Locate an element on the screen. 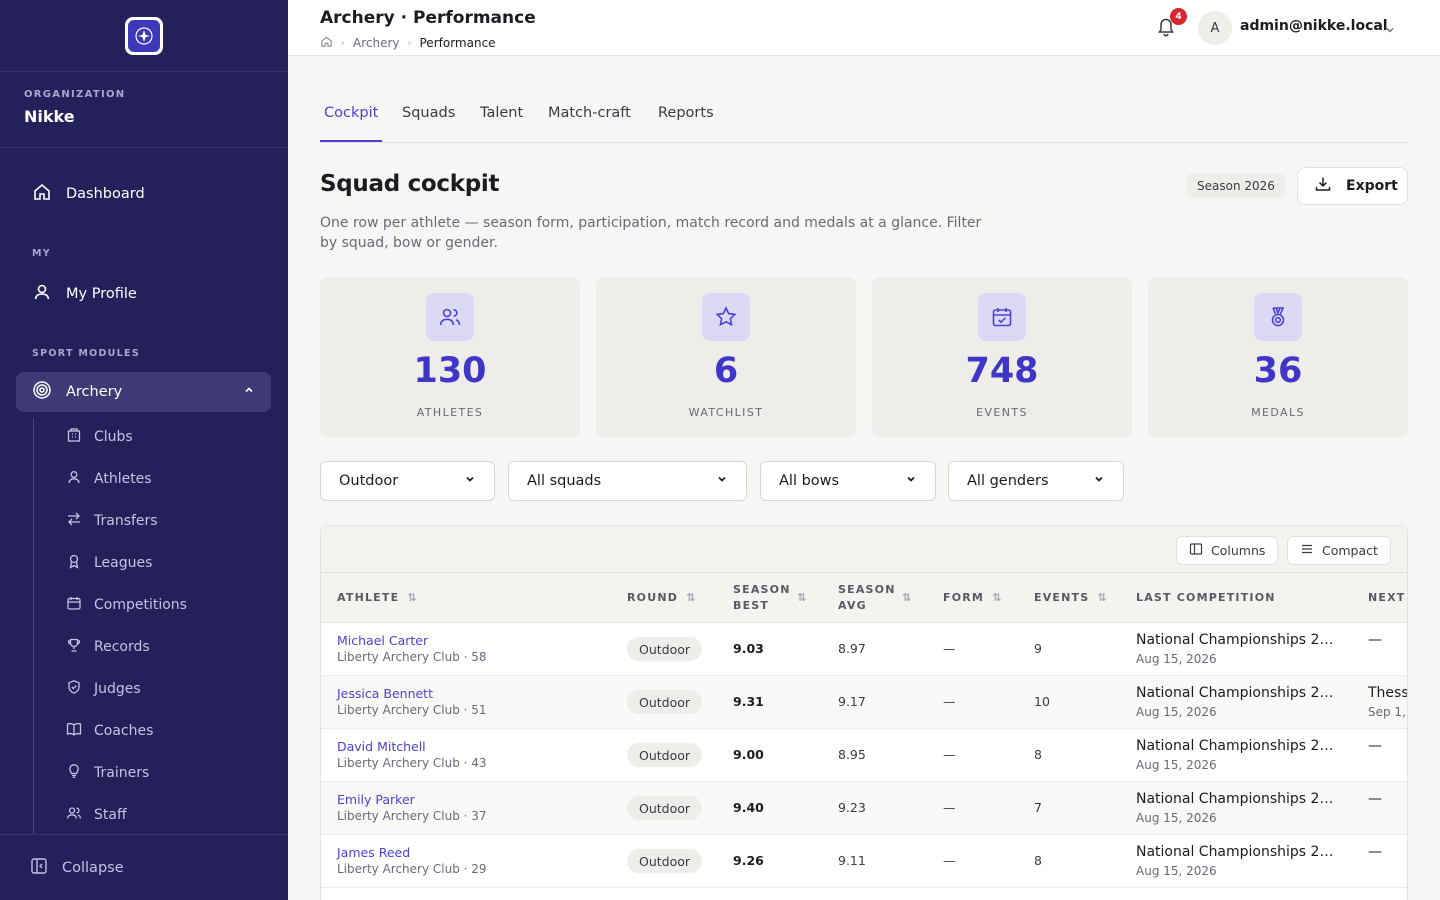 This screenshot has width=1440, height=900. export-label: Export is located at coordinates (1372, 186).